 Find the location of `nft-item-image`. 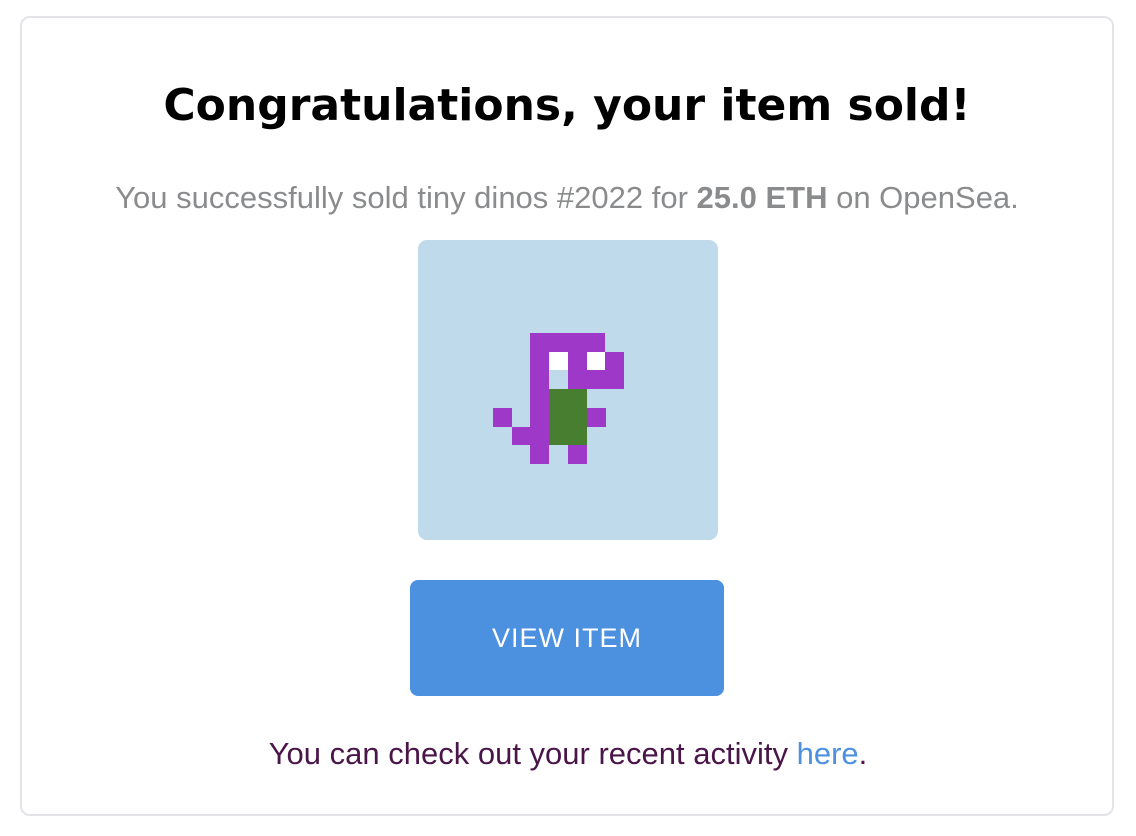

nft-item-image is located at coordinates (568, 390).